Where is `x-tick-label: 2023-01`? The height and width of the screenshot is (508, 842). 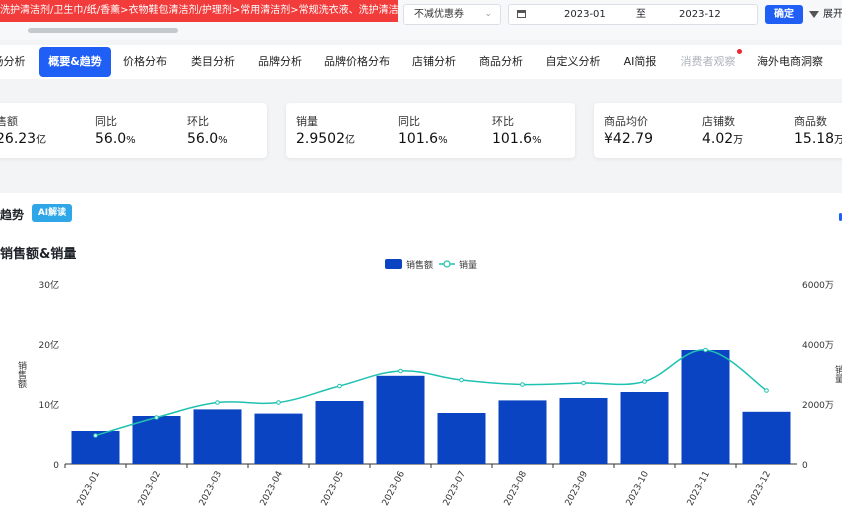 x-tick-label: 2023-01 is located at coordinates (89, 489).